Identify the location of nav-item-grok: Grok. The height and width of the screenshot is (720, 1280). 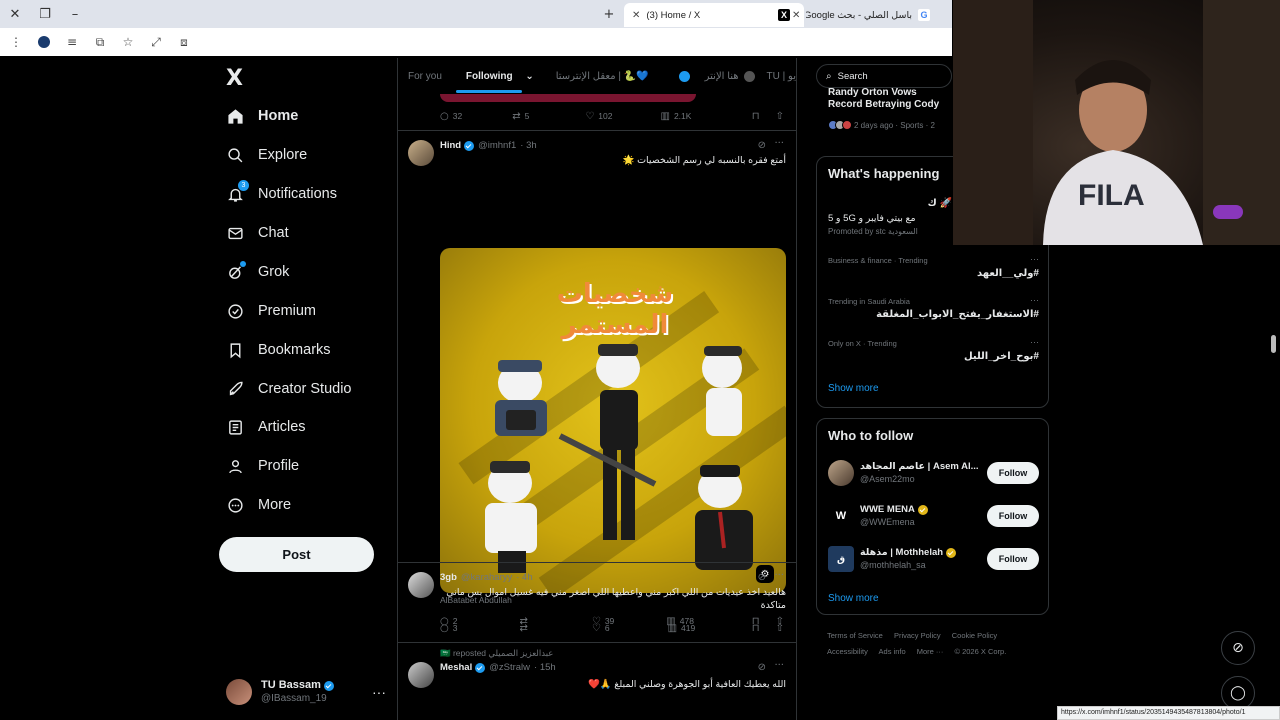
(257, 272).